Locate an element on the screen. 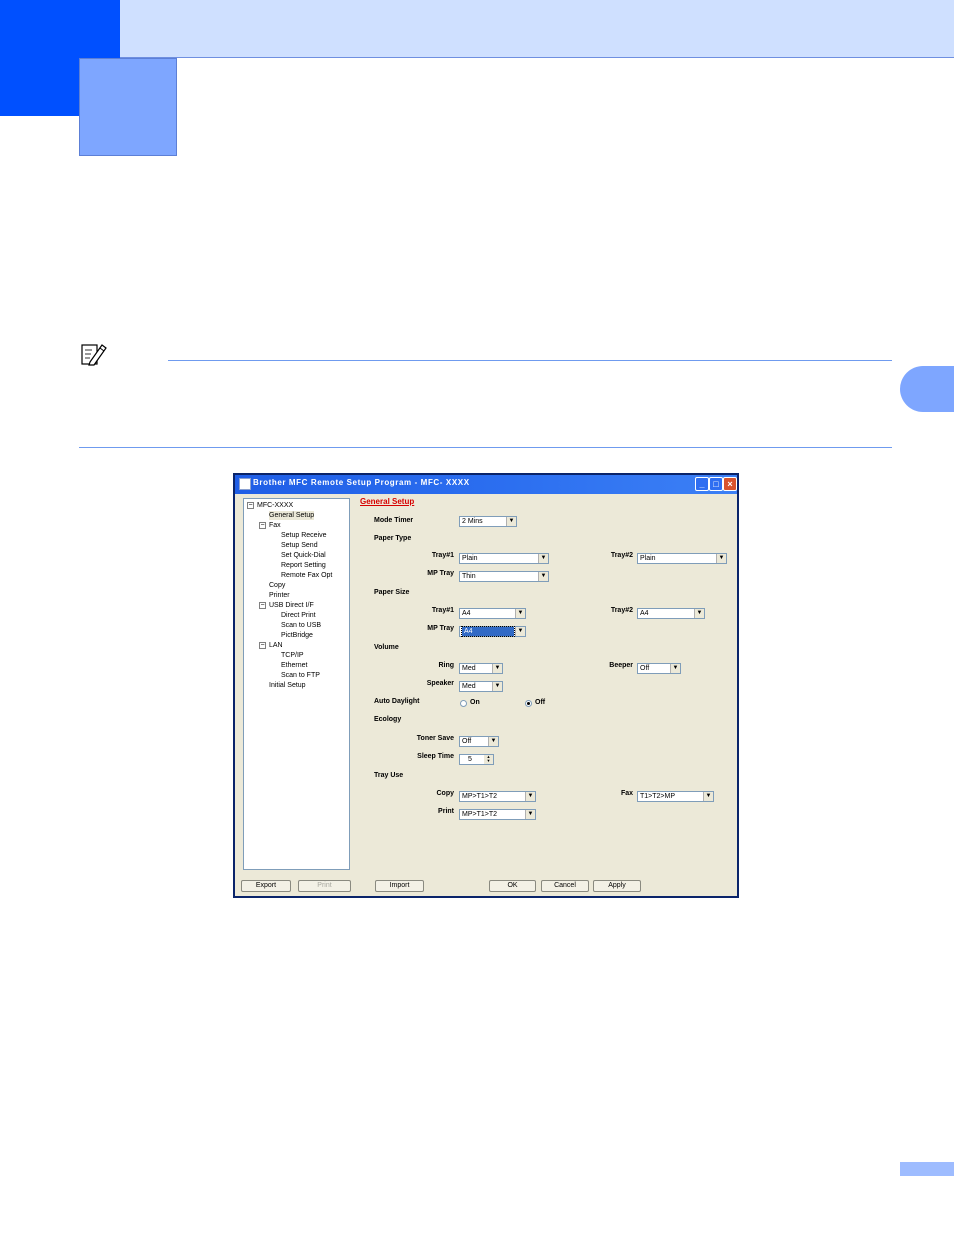 This screenshot has width=954, height=1235. auto-daylight-on-label: On is located at coordinates (475, 702).